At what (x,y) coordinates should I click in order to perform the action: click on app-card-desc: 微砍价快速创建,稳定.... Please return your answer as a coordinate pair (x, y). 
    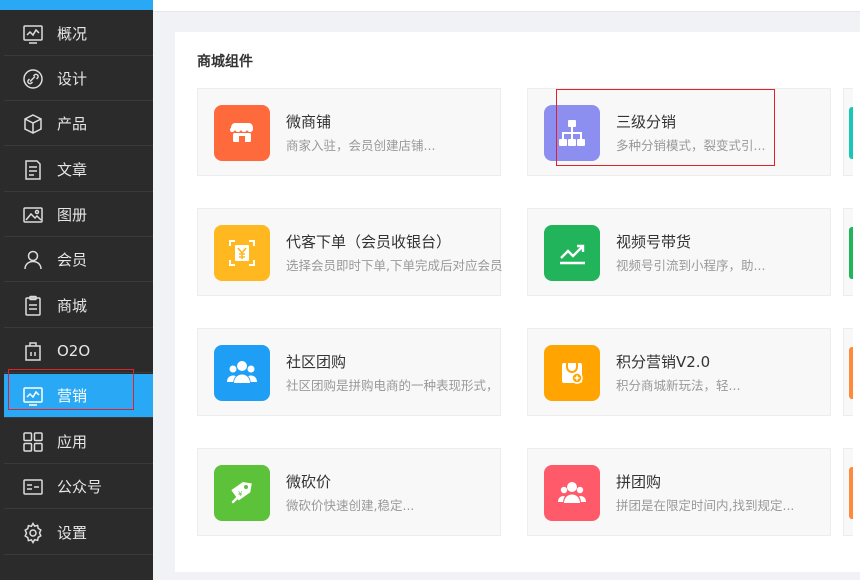
    Looking at the image, I should click on (350, 505).